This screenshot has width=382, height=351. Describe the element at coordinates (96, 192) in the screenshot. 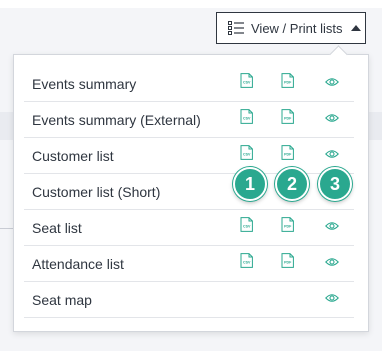

I see `list-item-label: Customer list (Short)` at that location.